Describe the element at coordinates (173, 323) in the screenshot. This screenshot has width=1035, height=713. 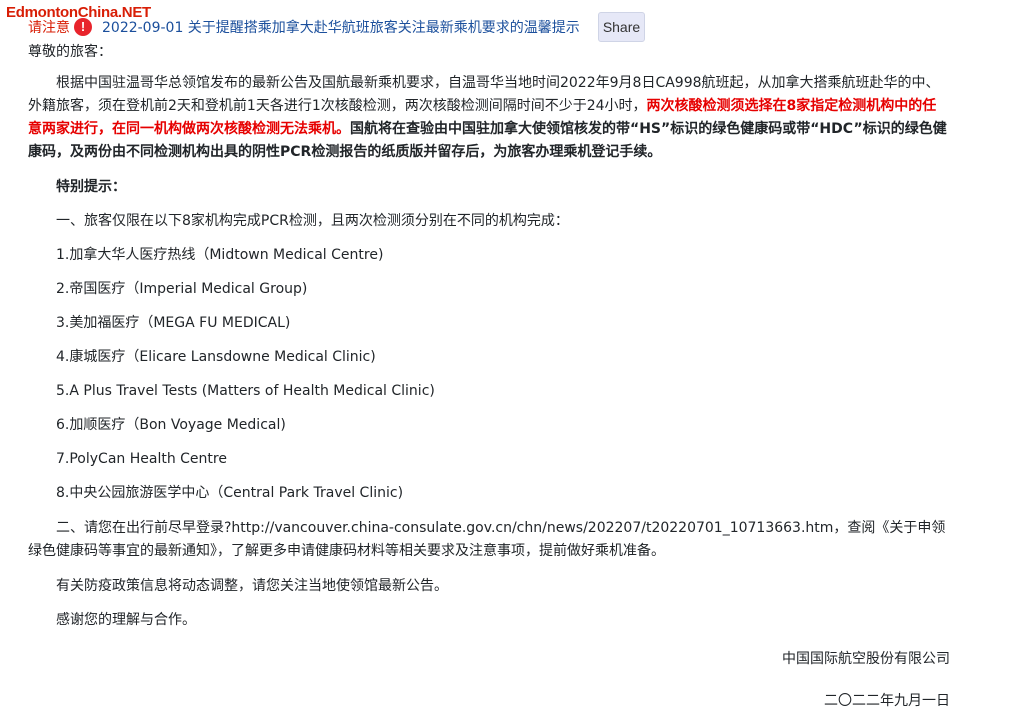
I see `clinic-item: 3.美加福医疗（MEGA FU MEDICAL)` at that location.